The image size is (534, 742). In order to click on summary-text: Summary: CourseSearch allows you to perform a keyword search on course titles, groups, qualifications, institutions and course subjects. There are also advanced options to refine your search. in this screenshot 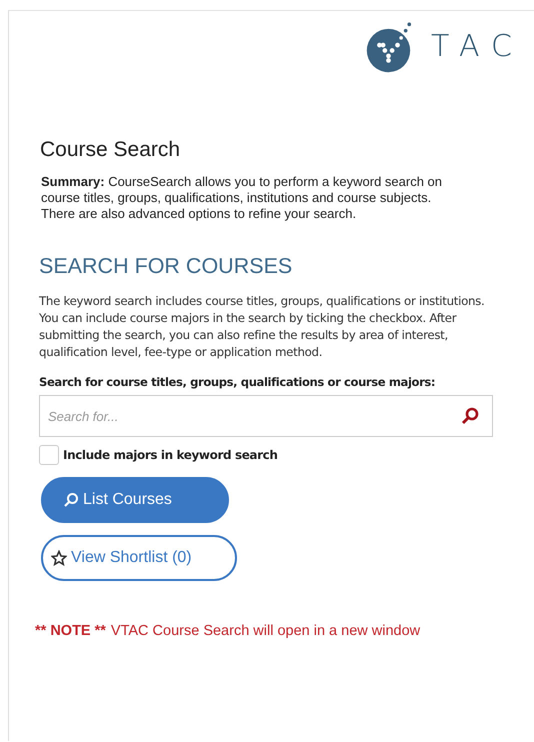, I will do `click(242, 198)`.